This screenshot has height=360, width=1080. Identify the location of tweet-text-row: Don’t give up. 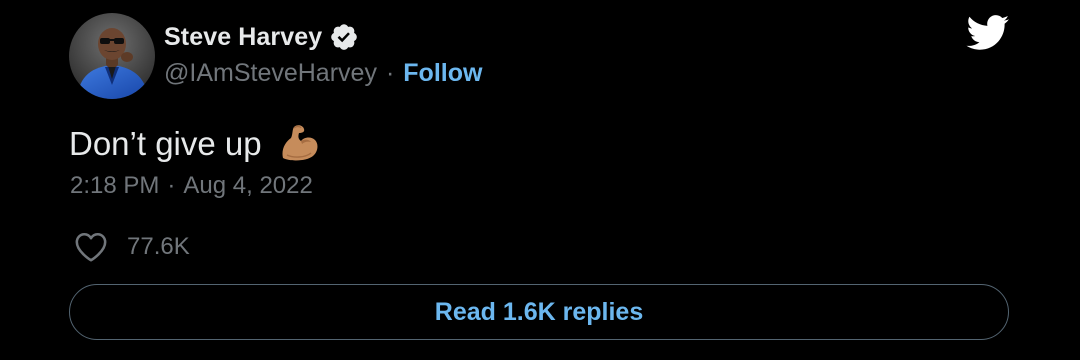
(195, 144).